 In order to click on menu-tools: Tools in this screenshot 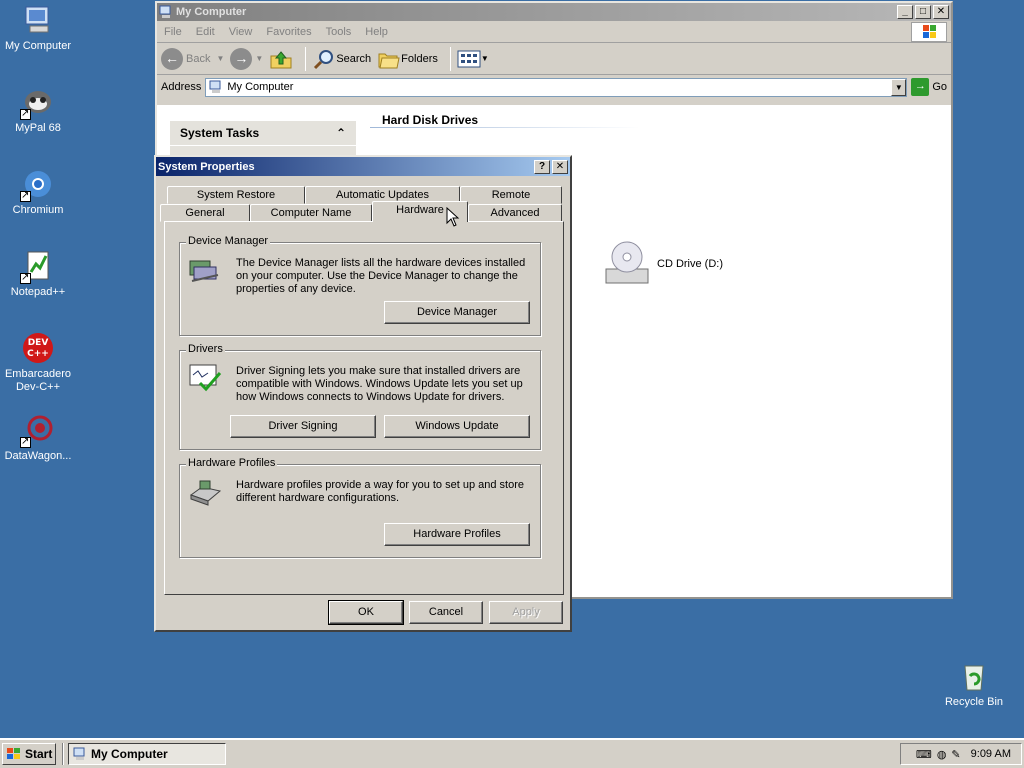, I will do `click(339, 32)`.